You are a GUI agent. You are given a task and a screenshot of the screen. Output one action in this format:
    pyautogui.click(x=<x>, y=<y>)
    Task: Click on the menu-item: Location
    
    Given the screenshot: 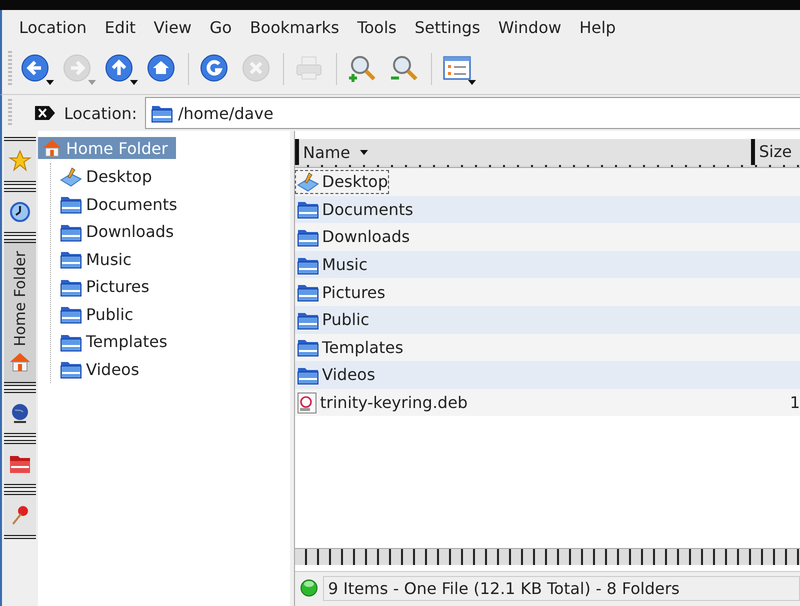 What is the action you would take?
    pyautogui.click(x=53, y=27)
    